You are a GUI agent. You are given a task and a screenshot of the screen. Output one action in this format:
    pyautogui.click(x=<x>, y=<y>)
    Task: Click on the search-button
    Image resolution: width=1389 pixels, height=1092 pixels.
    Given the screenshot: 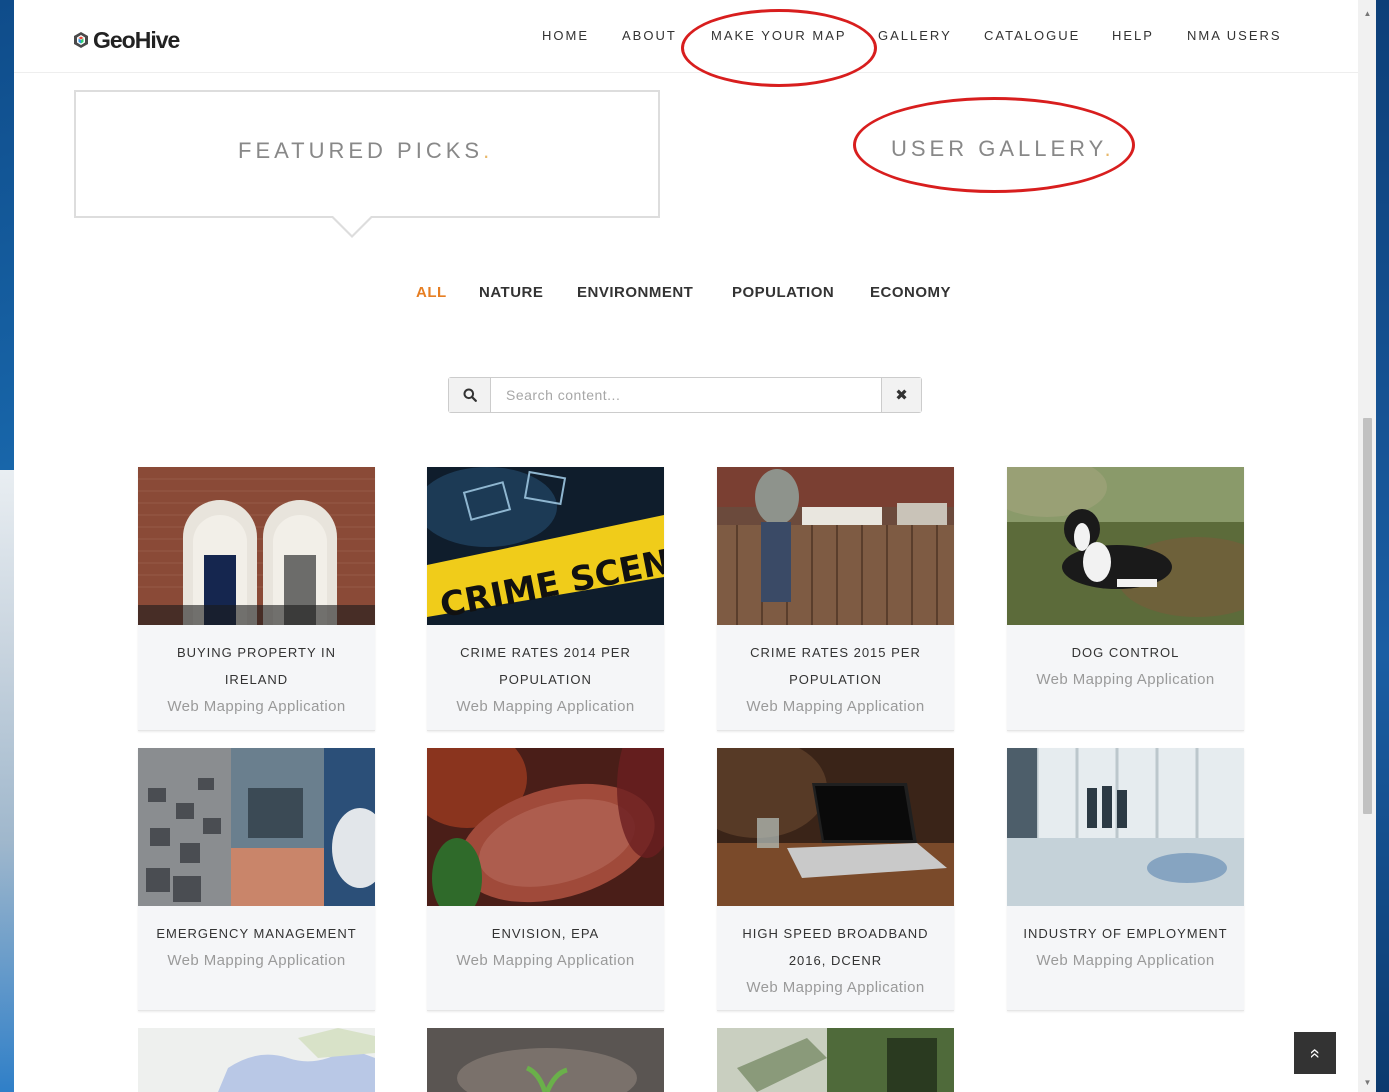 What is the action you would take?
    pyautogui.click(x=470, y=395)
    